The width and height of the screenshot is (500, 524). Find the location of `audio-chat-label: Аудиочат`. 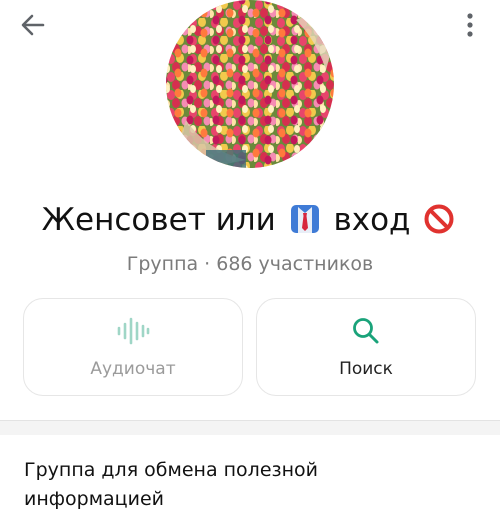

audio-chat-label: Аудиочат is located at coordinates (133, 369).